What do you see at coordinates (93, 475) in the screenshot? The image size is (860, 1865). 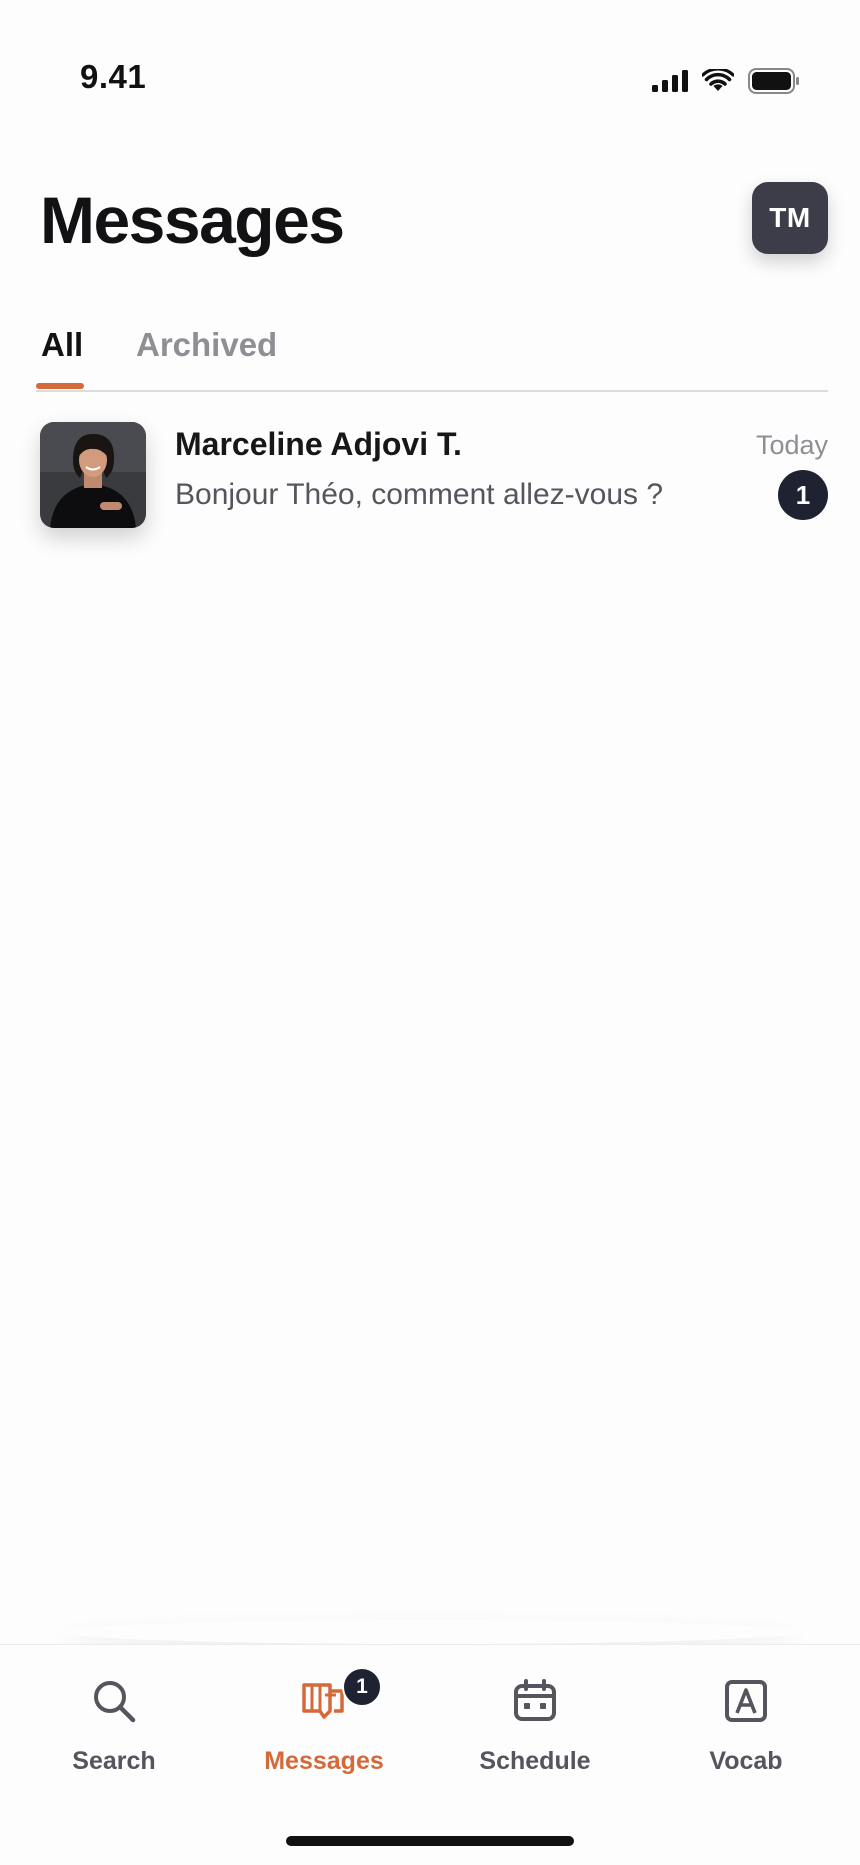 I see `contact-avatar` at bounding box center [93, 475].